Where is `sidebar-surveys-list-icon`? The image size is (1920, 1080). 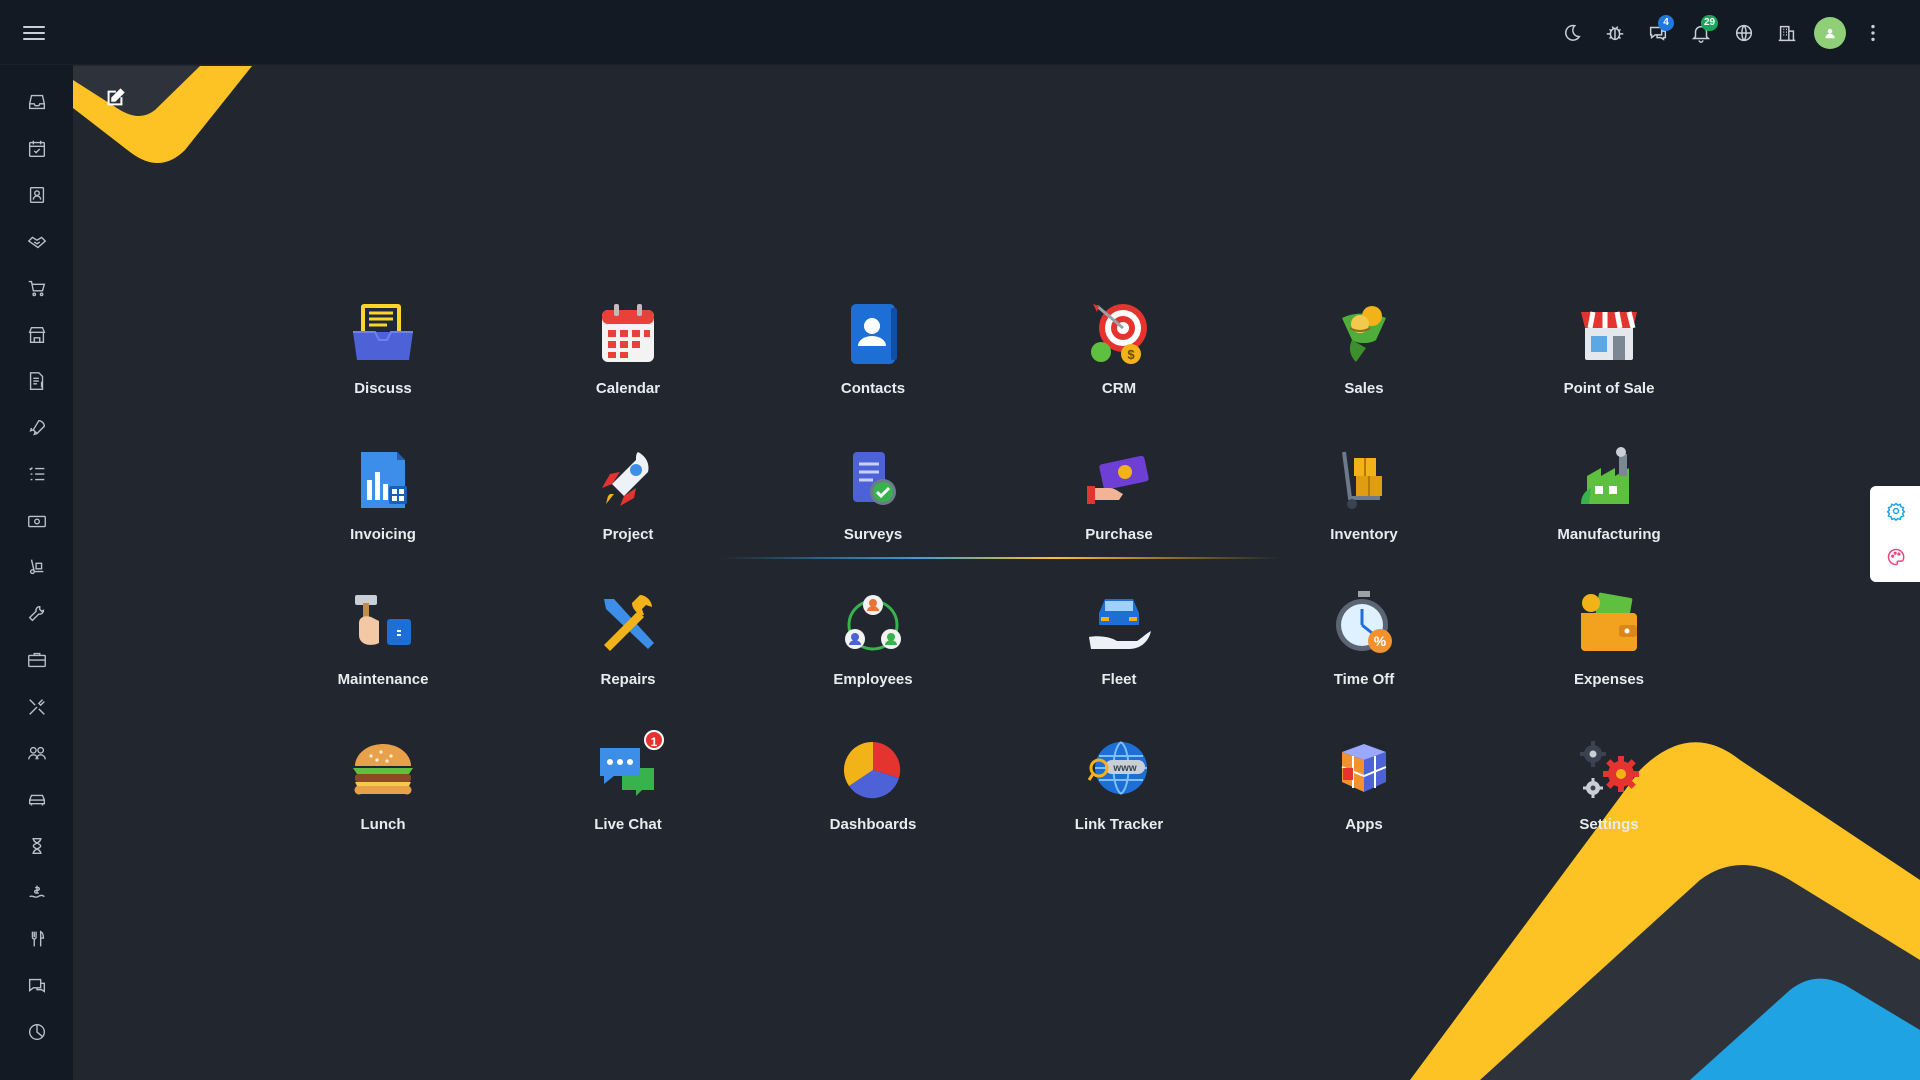
sidebar-surveys-list-icon is located at coordinates (37, 474).